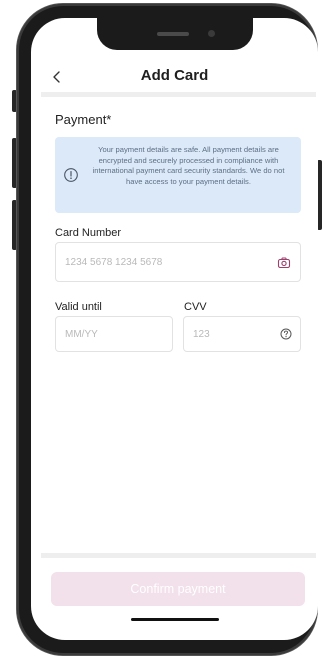 This screenshot has height=659, width=334. I want to click on valid-until-input, so click(115, 334).